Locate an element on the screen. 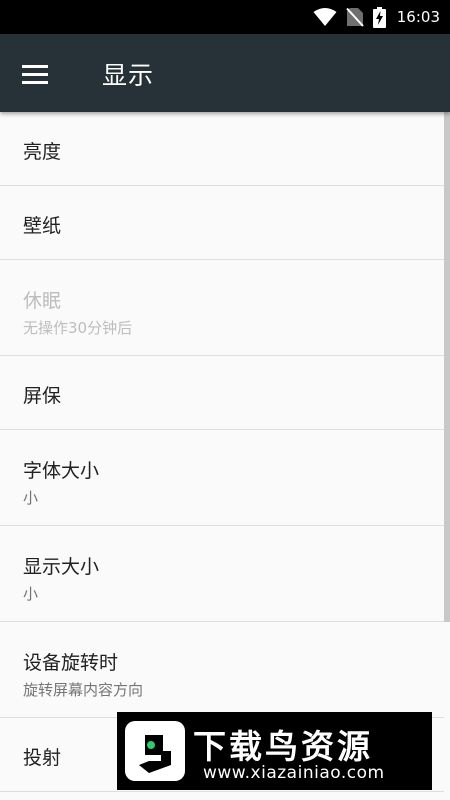  setting-screensaver: 屏保 is located at coordinates (222, 393).